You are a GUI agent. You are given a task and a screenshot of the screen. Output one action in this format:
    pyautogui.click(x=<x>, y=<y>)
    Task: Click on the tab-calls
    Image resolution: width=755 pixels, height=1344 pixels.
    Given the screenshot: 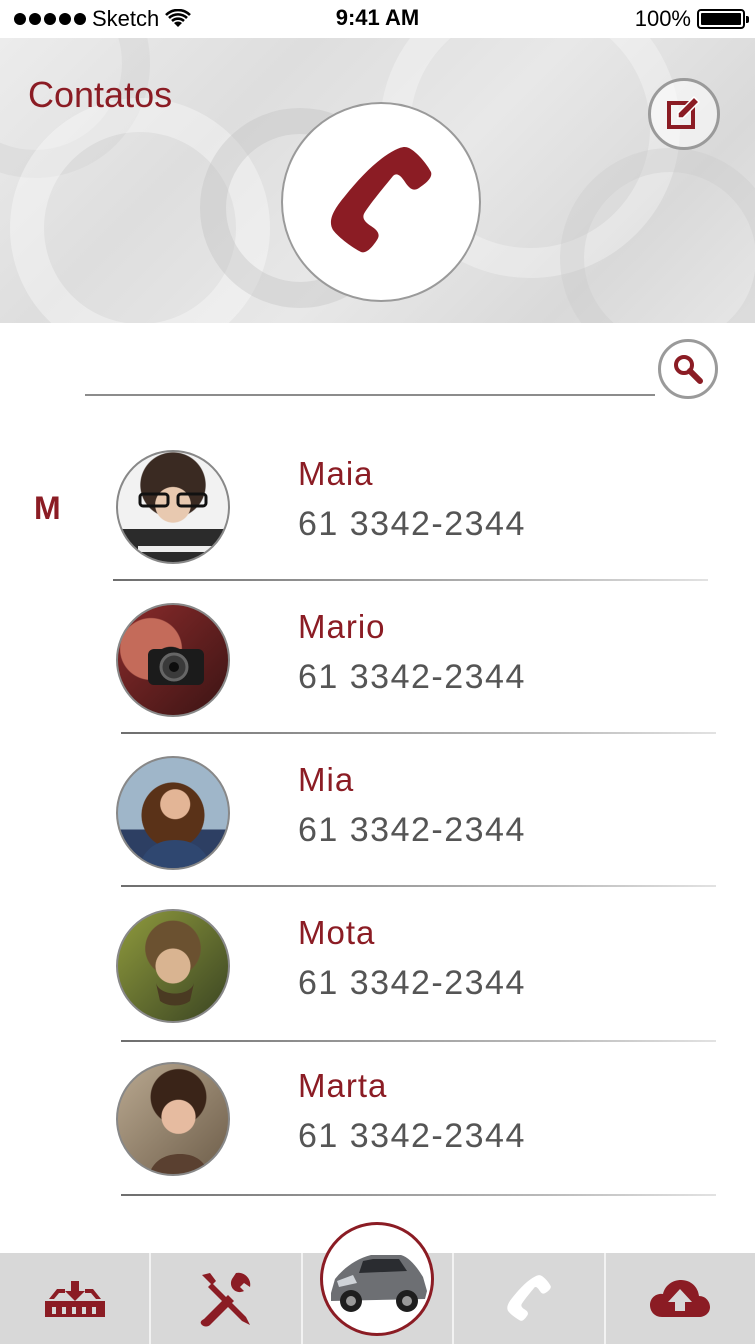 What is the action you would take?
    pyautogui.click(x=530, y=1298)
    